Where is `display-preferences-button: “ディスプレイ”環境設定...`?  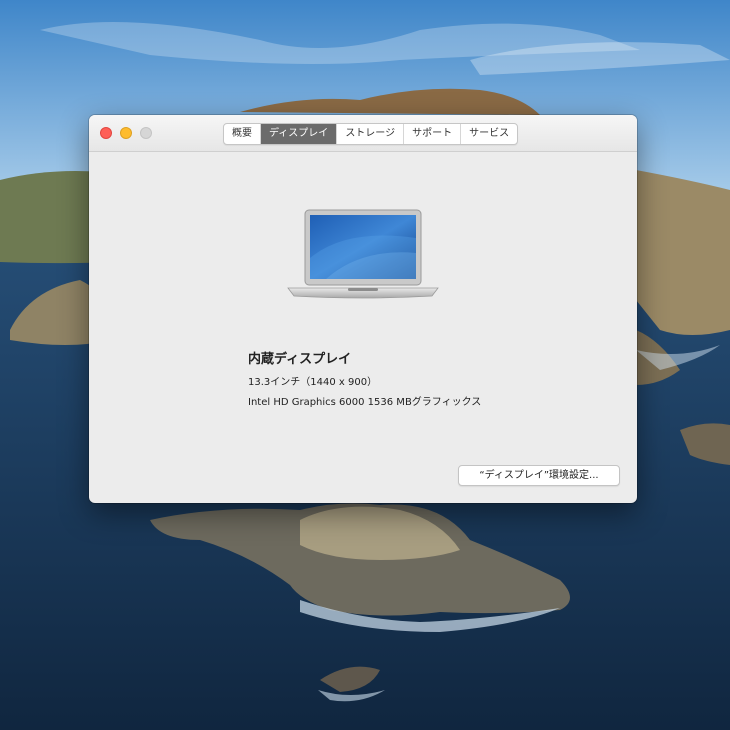 display-preferences-button: “ディスプレイ”環境設定... is located at coordinates (539, 475).